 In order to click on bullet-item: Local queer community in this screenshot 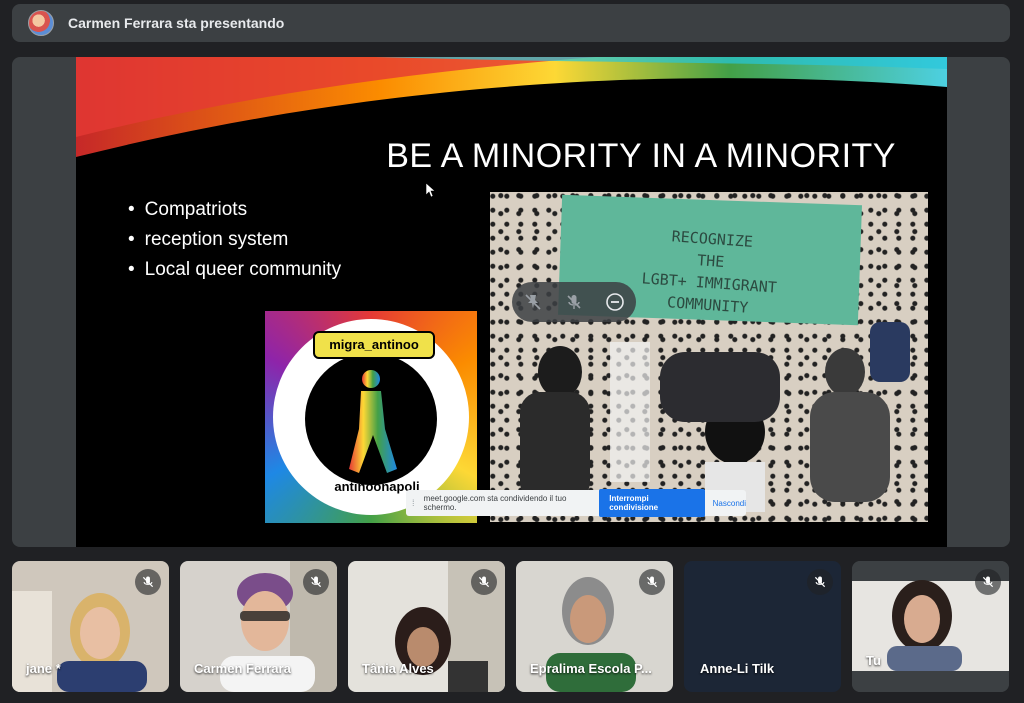, I will do `click(234, 270)`.